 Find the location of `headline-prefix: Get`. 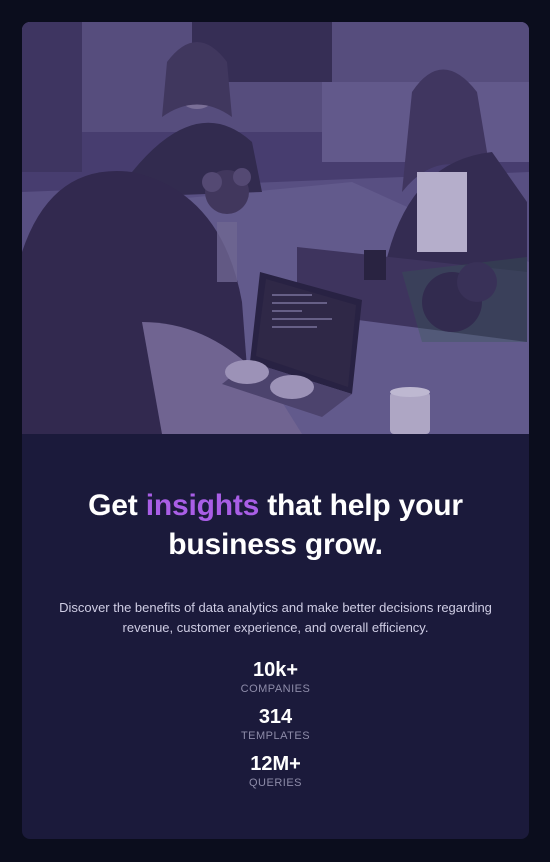

headline-prefix: Get is located at coordinates (117, 505).